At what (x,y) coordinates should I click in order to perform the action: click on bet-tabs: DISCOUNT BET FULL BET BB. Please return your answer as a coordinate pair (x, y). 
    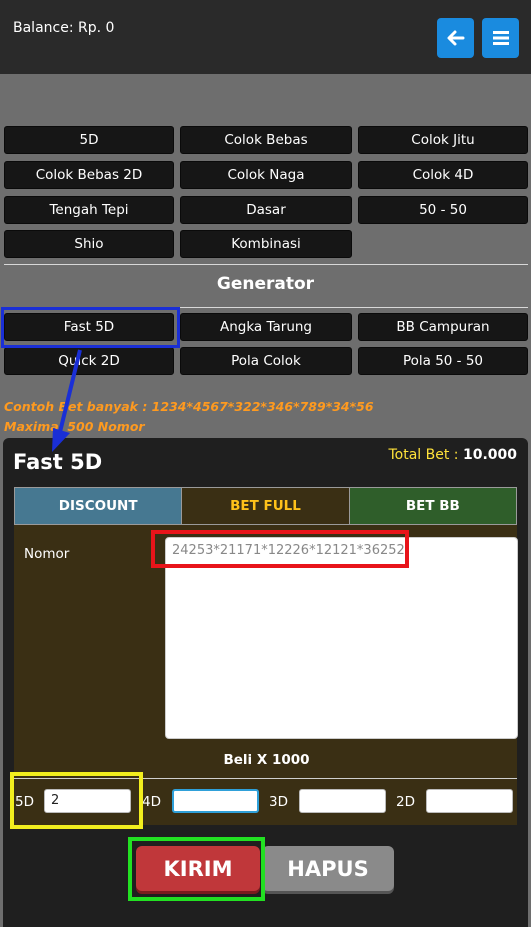
    Looking at the image, I should click on (265, 506).